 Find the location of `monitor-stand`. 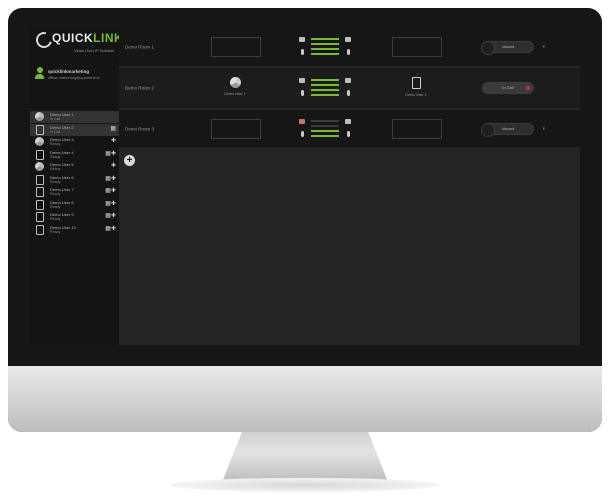

monitor-stand is located at coordinates (305, 457).